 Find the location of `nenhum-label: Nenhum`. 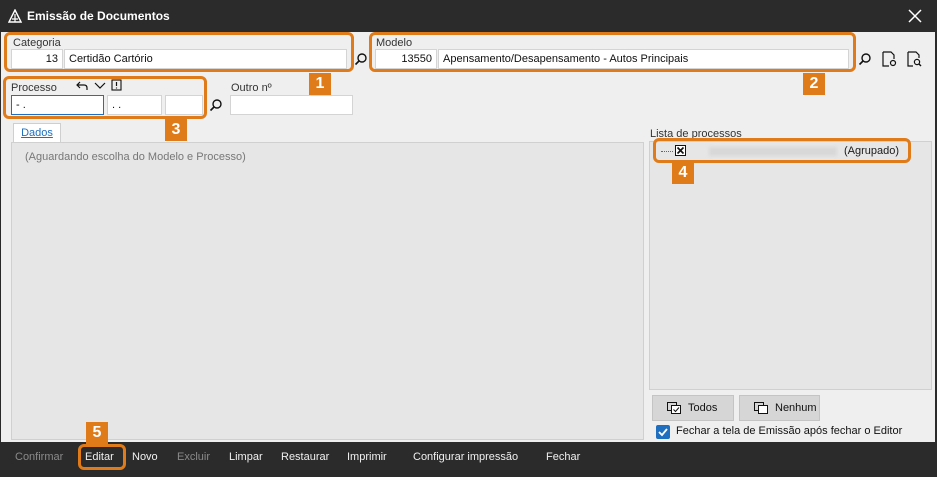

nenhum-label: Nenhum is located at coordinates (796, 408).